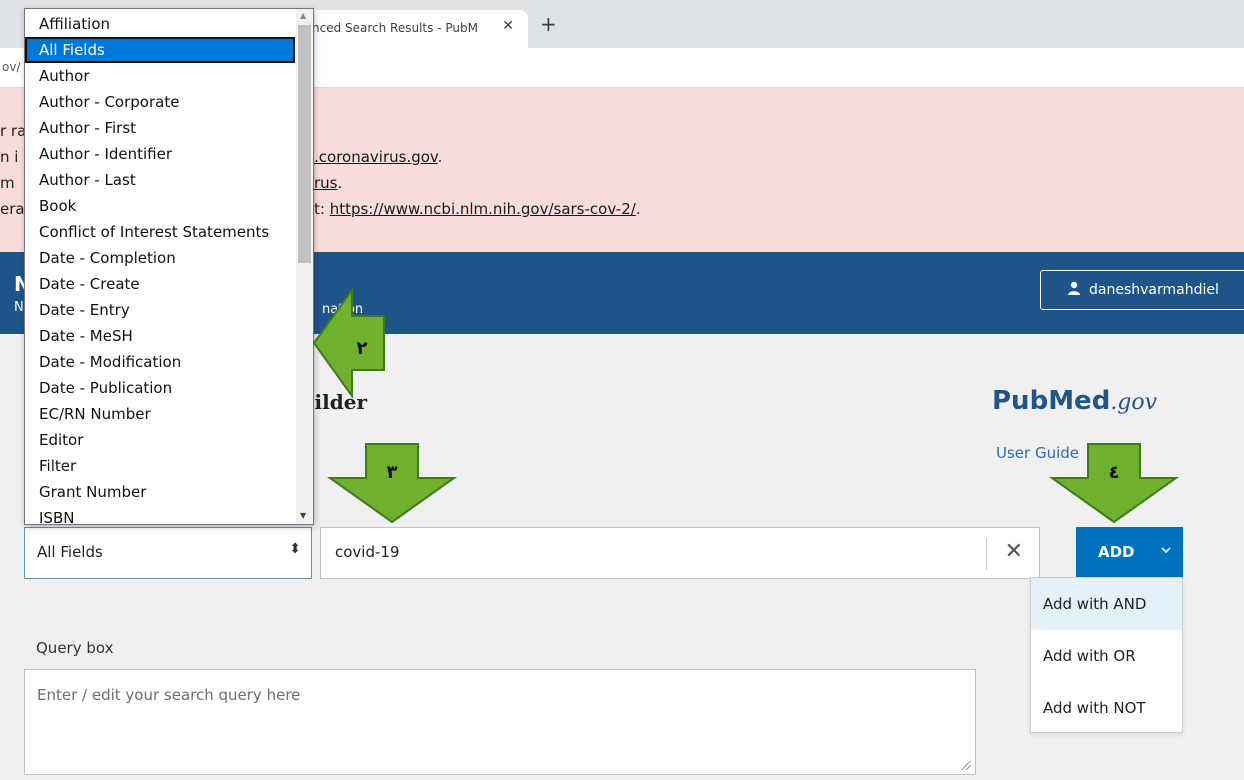  What do you see at coordinates (362, 348) in the screenshot?
I see `annotation-label: ٢` at bounding box center [362, 348].